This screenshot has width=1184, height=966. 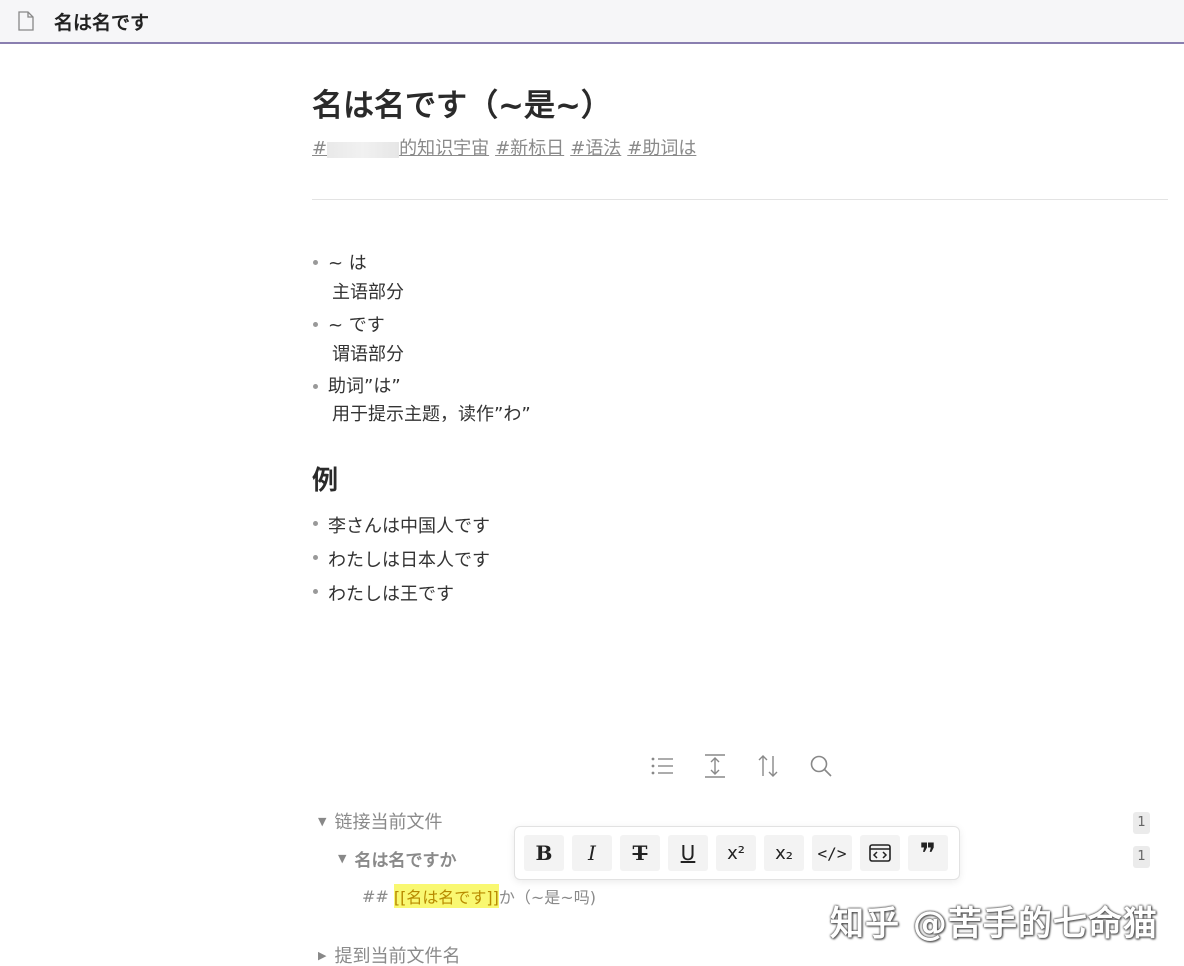 What do you see at coordinates (363, 150) in the screenshot?
I see `redacted-block` at bounding box center [363, 150].